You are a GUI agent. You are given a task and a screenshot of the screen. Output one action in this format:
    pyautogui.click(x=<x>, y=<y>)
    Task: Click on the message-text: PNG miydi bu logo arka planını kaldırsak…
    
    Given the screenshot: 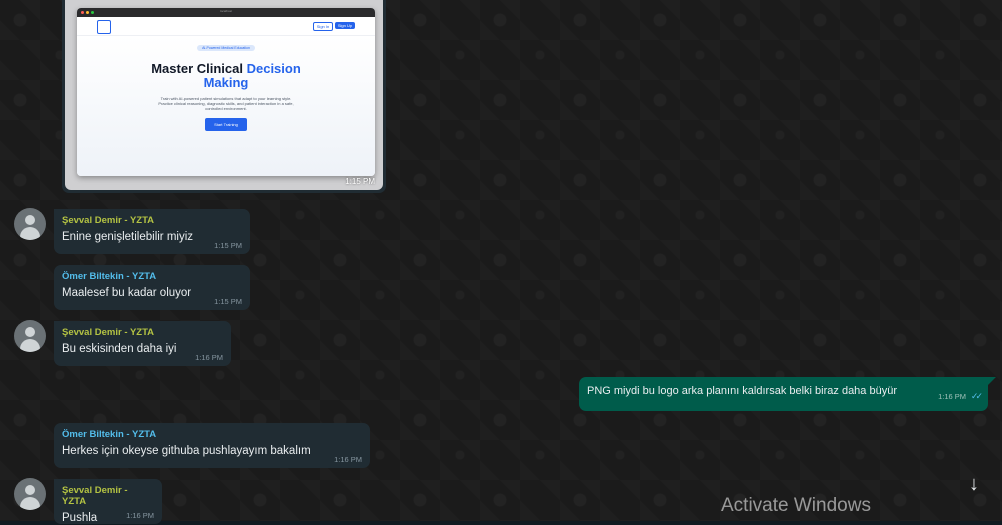 What is the action you would take?
    pyautogui.click(x=742, y=391)
    